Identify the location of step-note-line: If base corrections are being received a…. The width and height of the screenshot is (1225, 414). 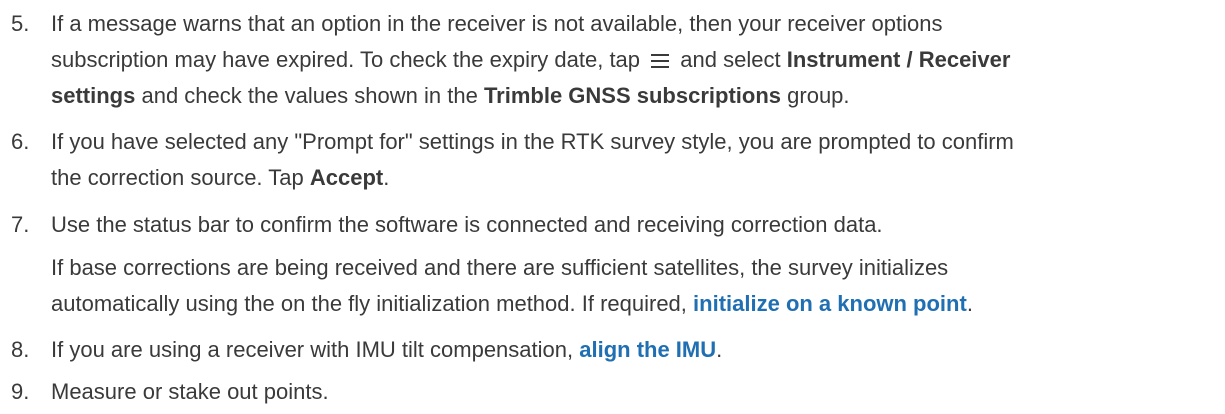
(500, 267).